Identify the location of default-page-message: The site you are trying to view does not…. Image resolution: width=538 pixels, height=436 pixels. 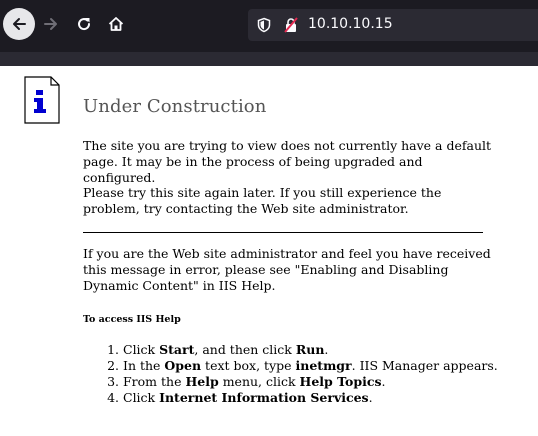
(287, 161).